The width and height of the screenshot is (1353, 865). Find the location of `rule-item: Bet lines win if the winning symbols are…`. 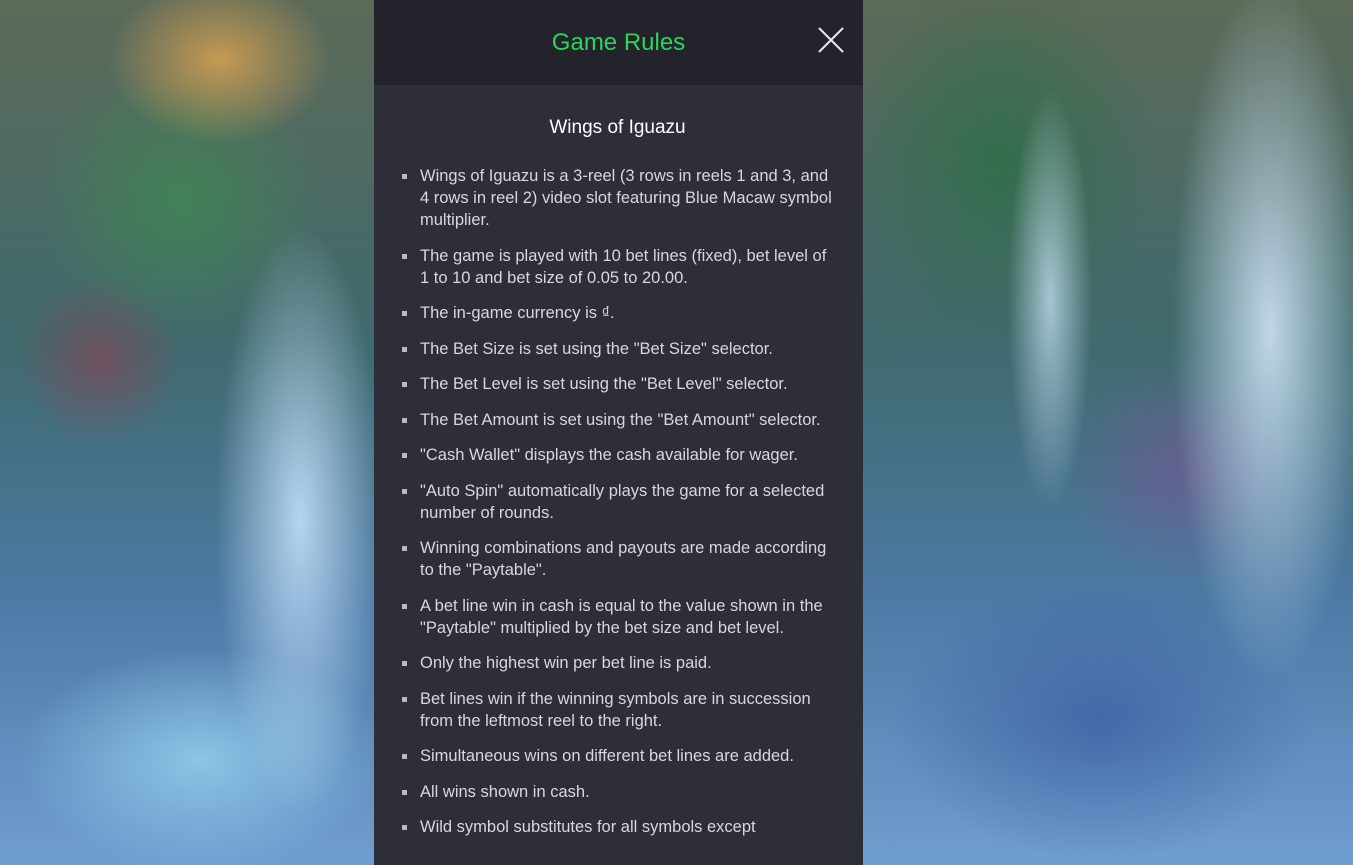

rule-item: Bet lines win if the winning symbols are… is located at coordinates (617, 710).